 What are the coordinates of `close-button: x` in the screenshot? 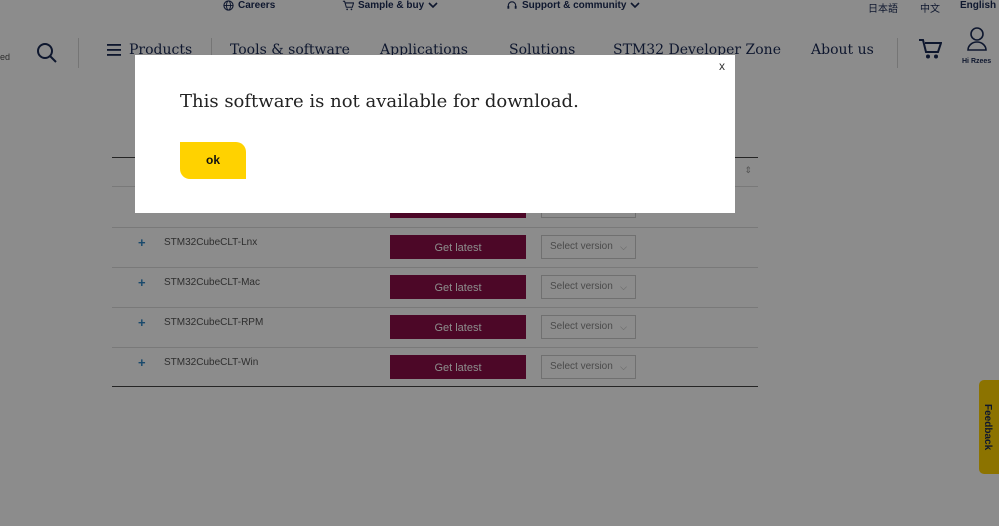 It's located at (722, 66).